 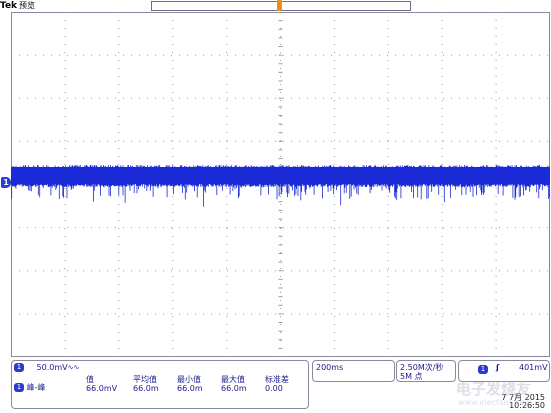 I want to click on timebase-readout: 200ms, so click(x=353, y=371).